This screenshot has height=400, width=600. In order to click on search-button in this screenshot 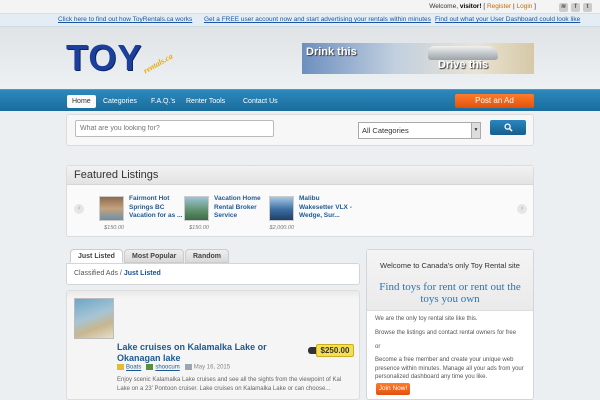, I will do `click(508, 127)`.